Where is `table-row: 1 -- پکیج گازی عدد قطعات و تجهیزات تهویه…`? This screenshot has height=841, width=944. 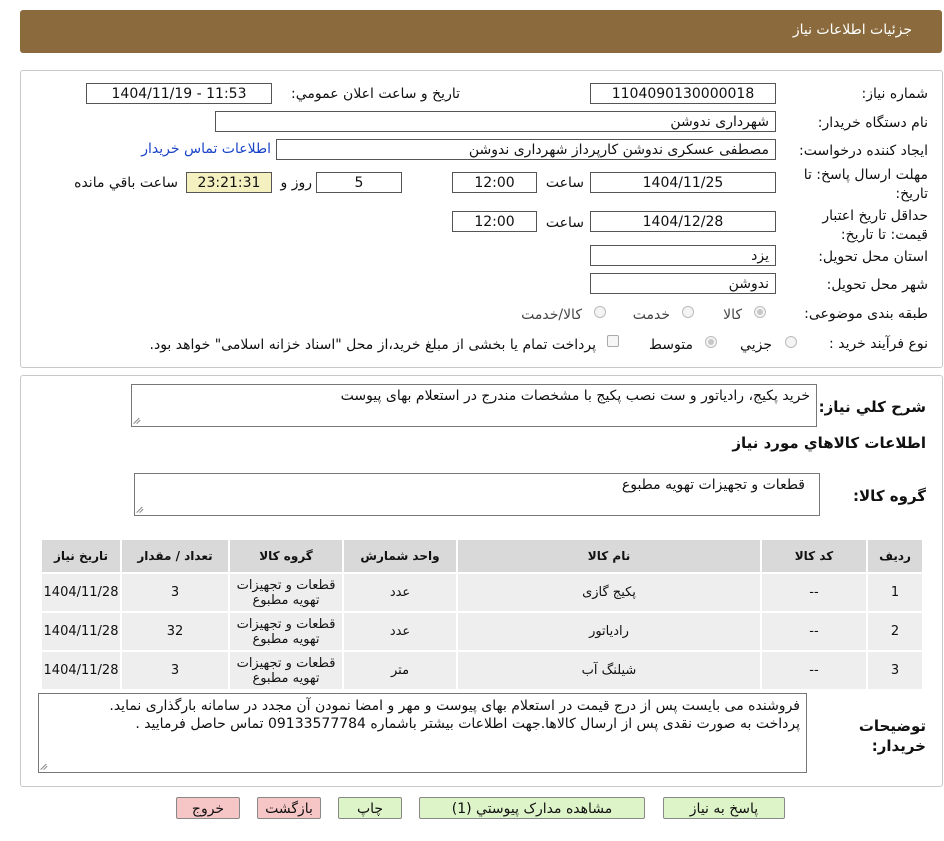 table-row: 1 -- پکیج گازی عدد قطعات و تجهیزات تهویه… is located at coordinates (482, 592).